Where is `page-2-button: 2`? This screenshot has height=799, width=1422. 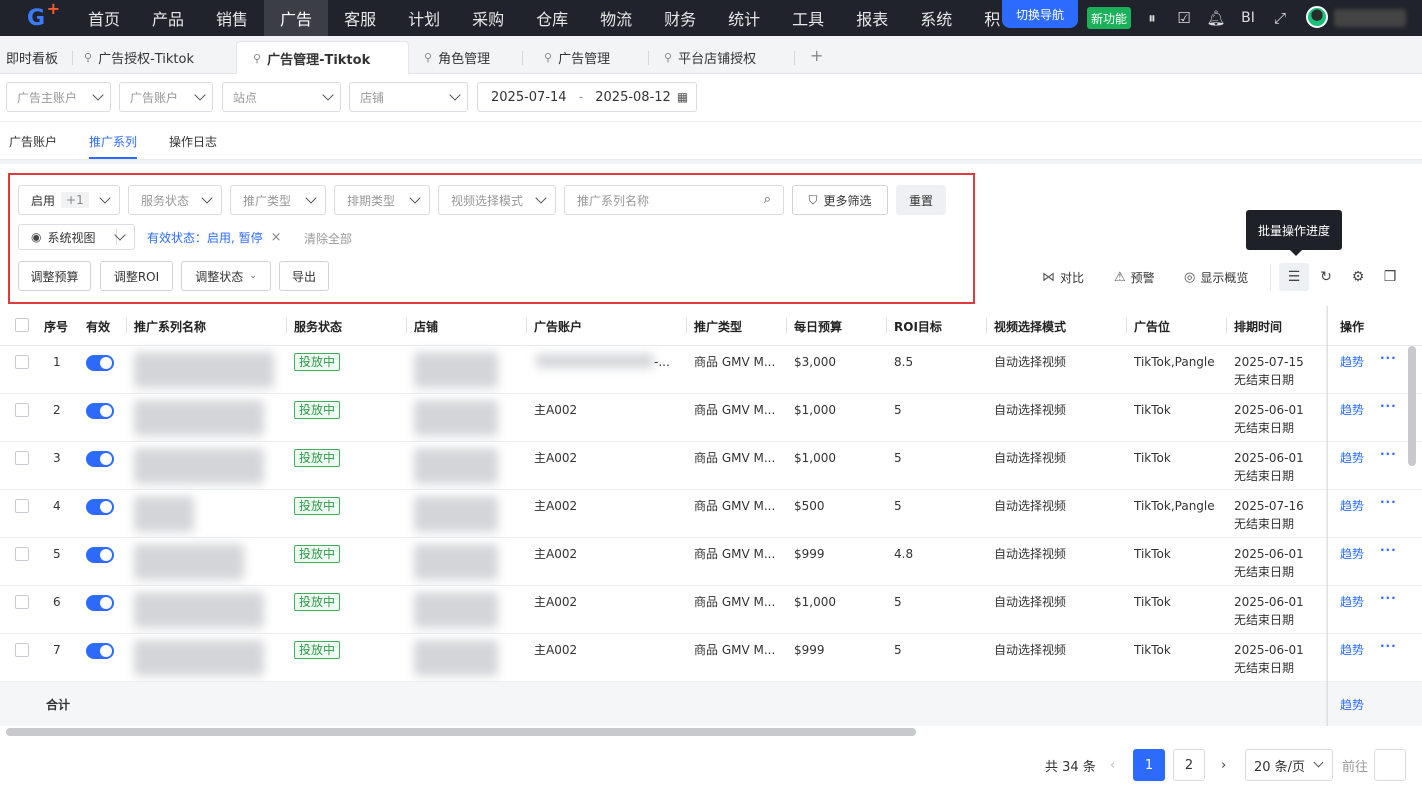
page-2-button: 2 is located at coordinates (1189, 765).